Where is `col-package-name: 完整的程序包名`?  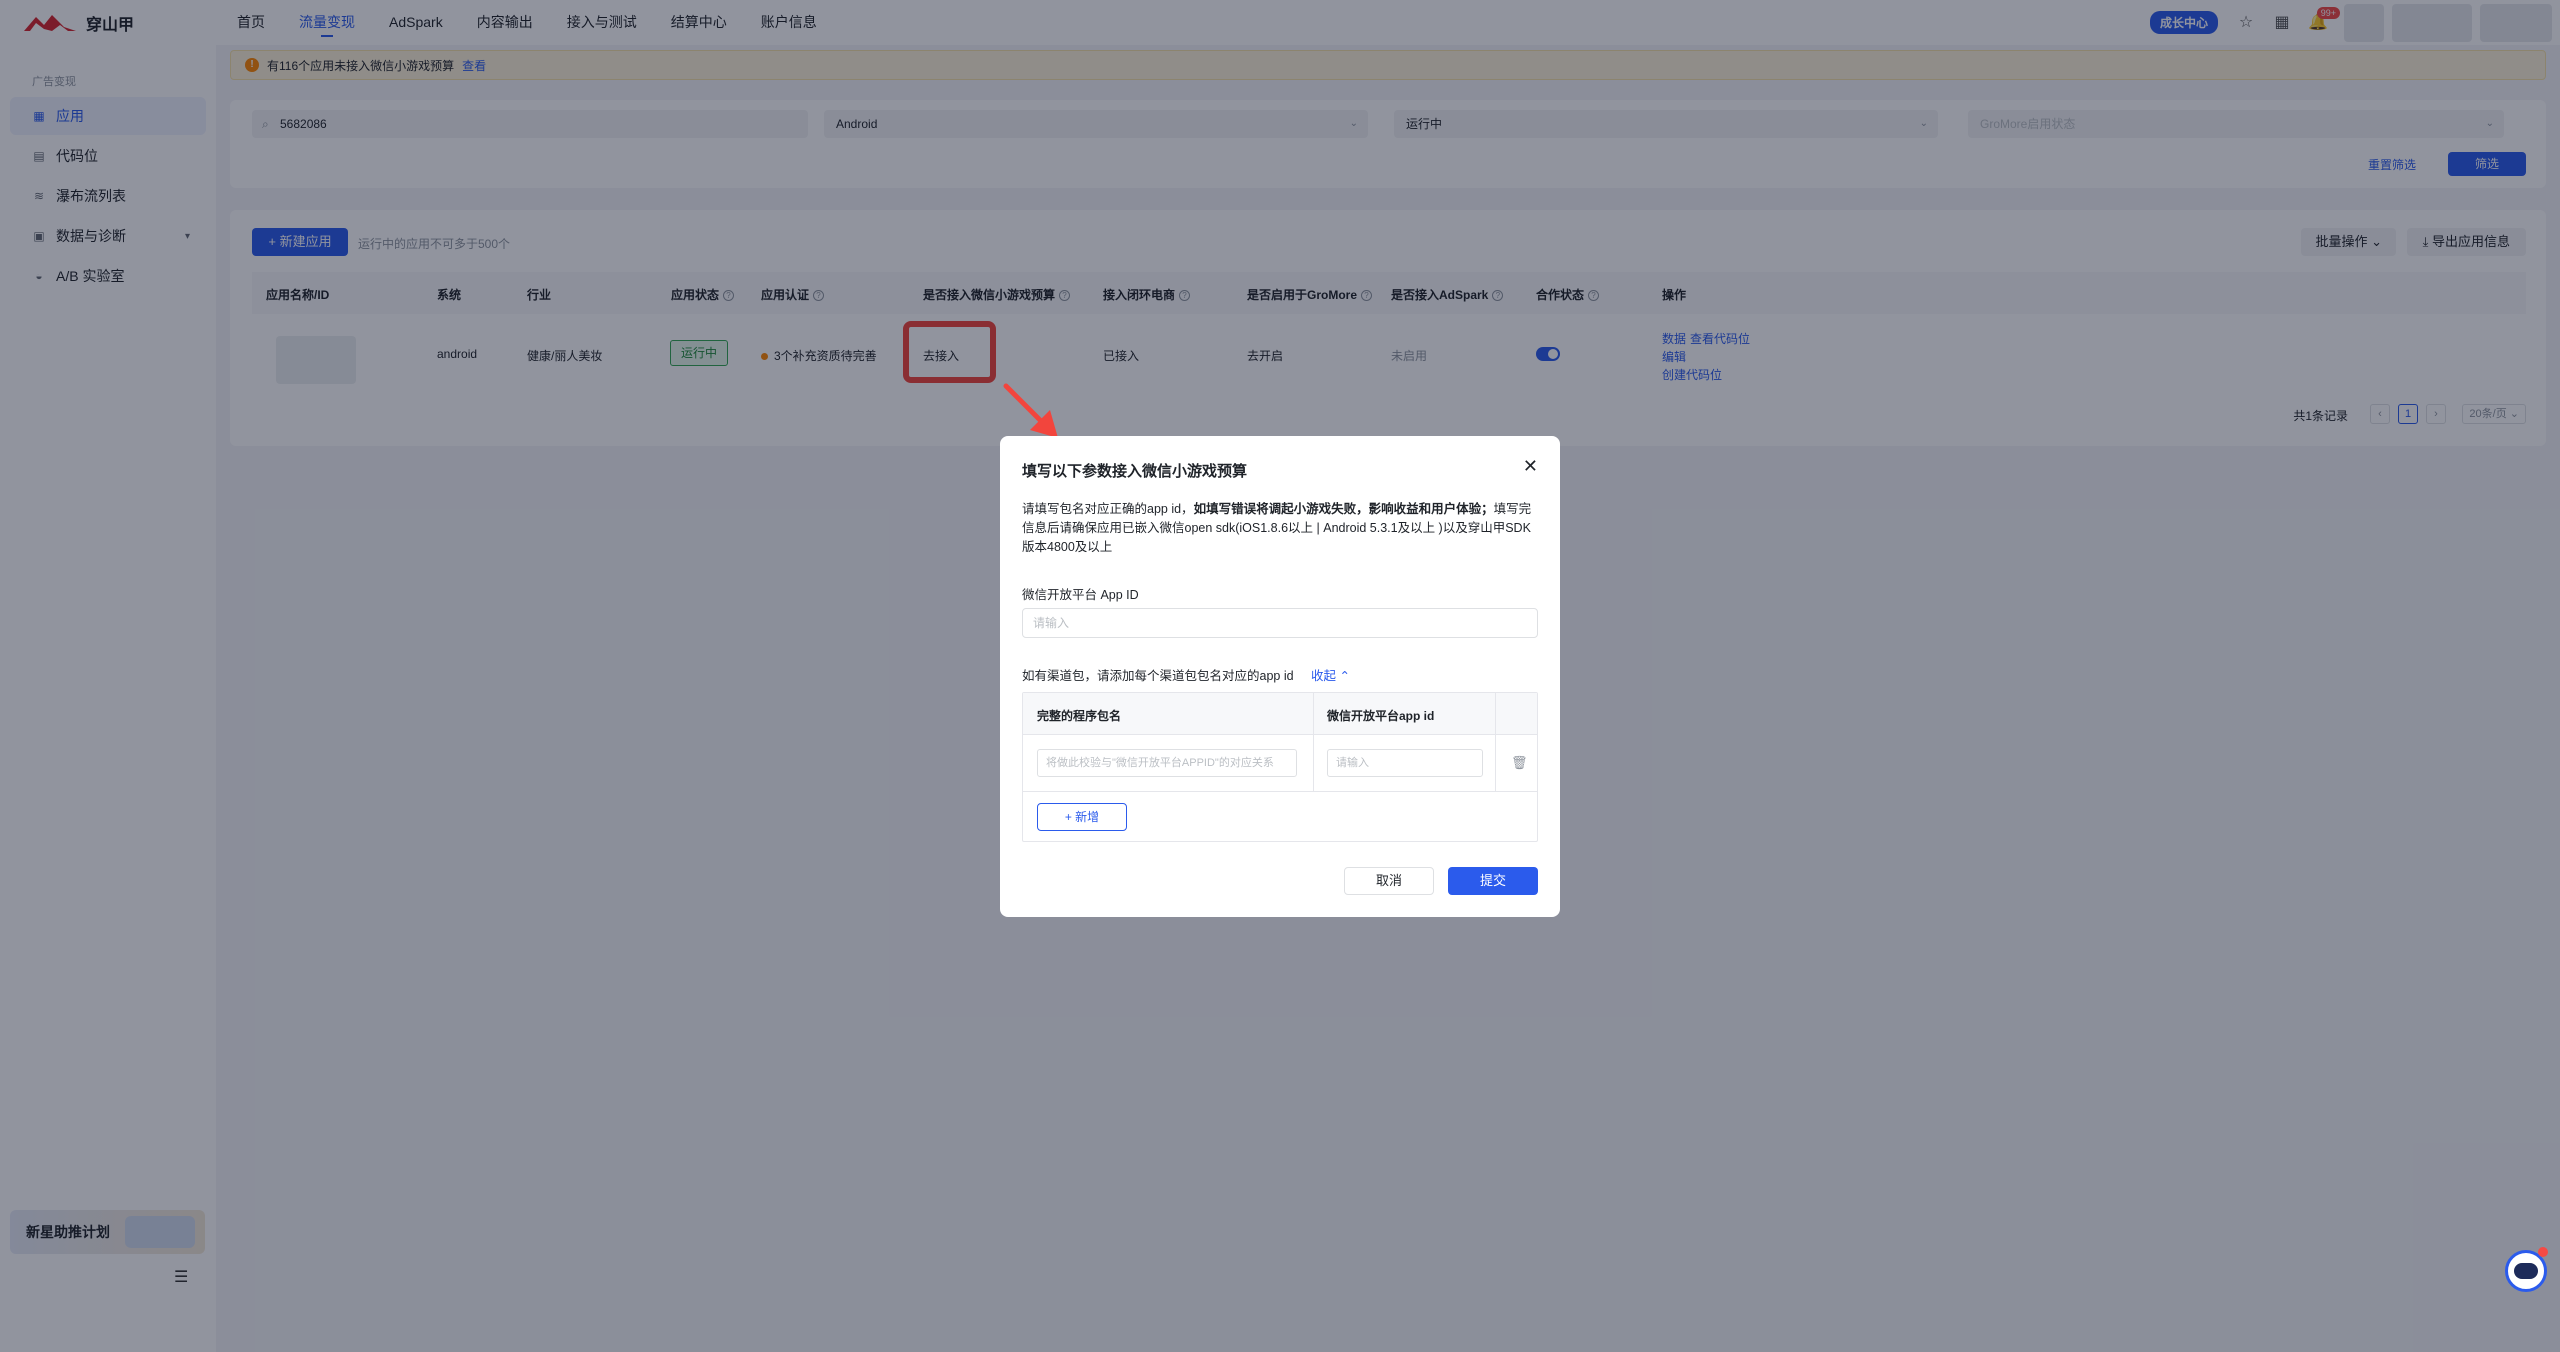
col-package-name: 完整的程序包名 is located at coordinates (1079, 716).